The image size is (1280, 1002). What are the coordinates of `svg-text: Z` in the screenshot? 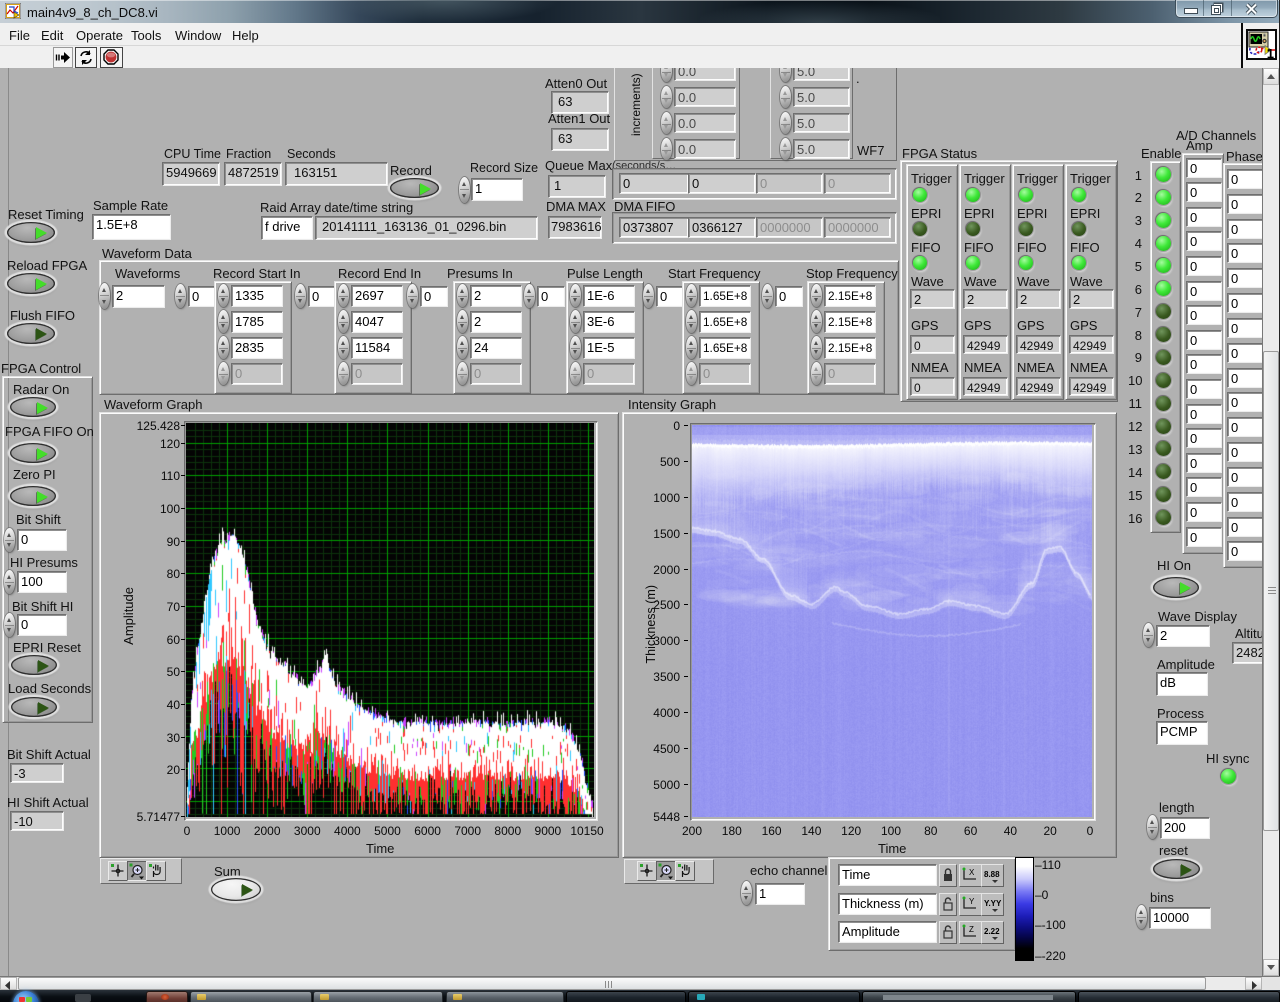 It's located at (971, 929).